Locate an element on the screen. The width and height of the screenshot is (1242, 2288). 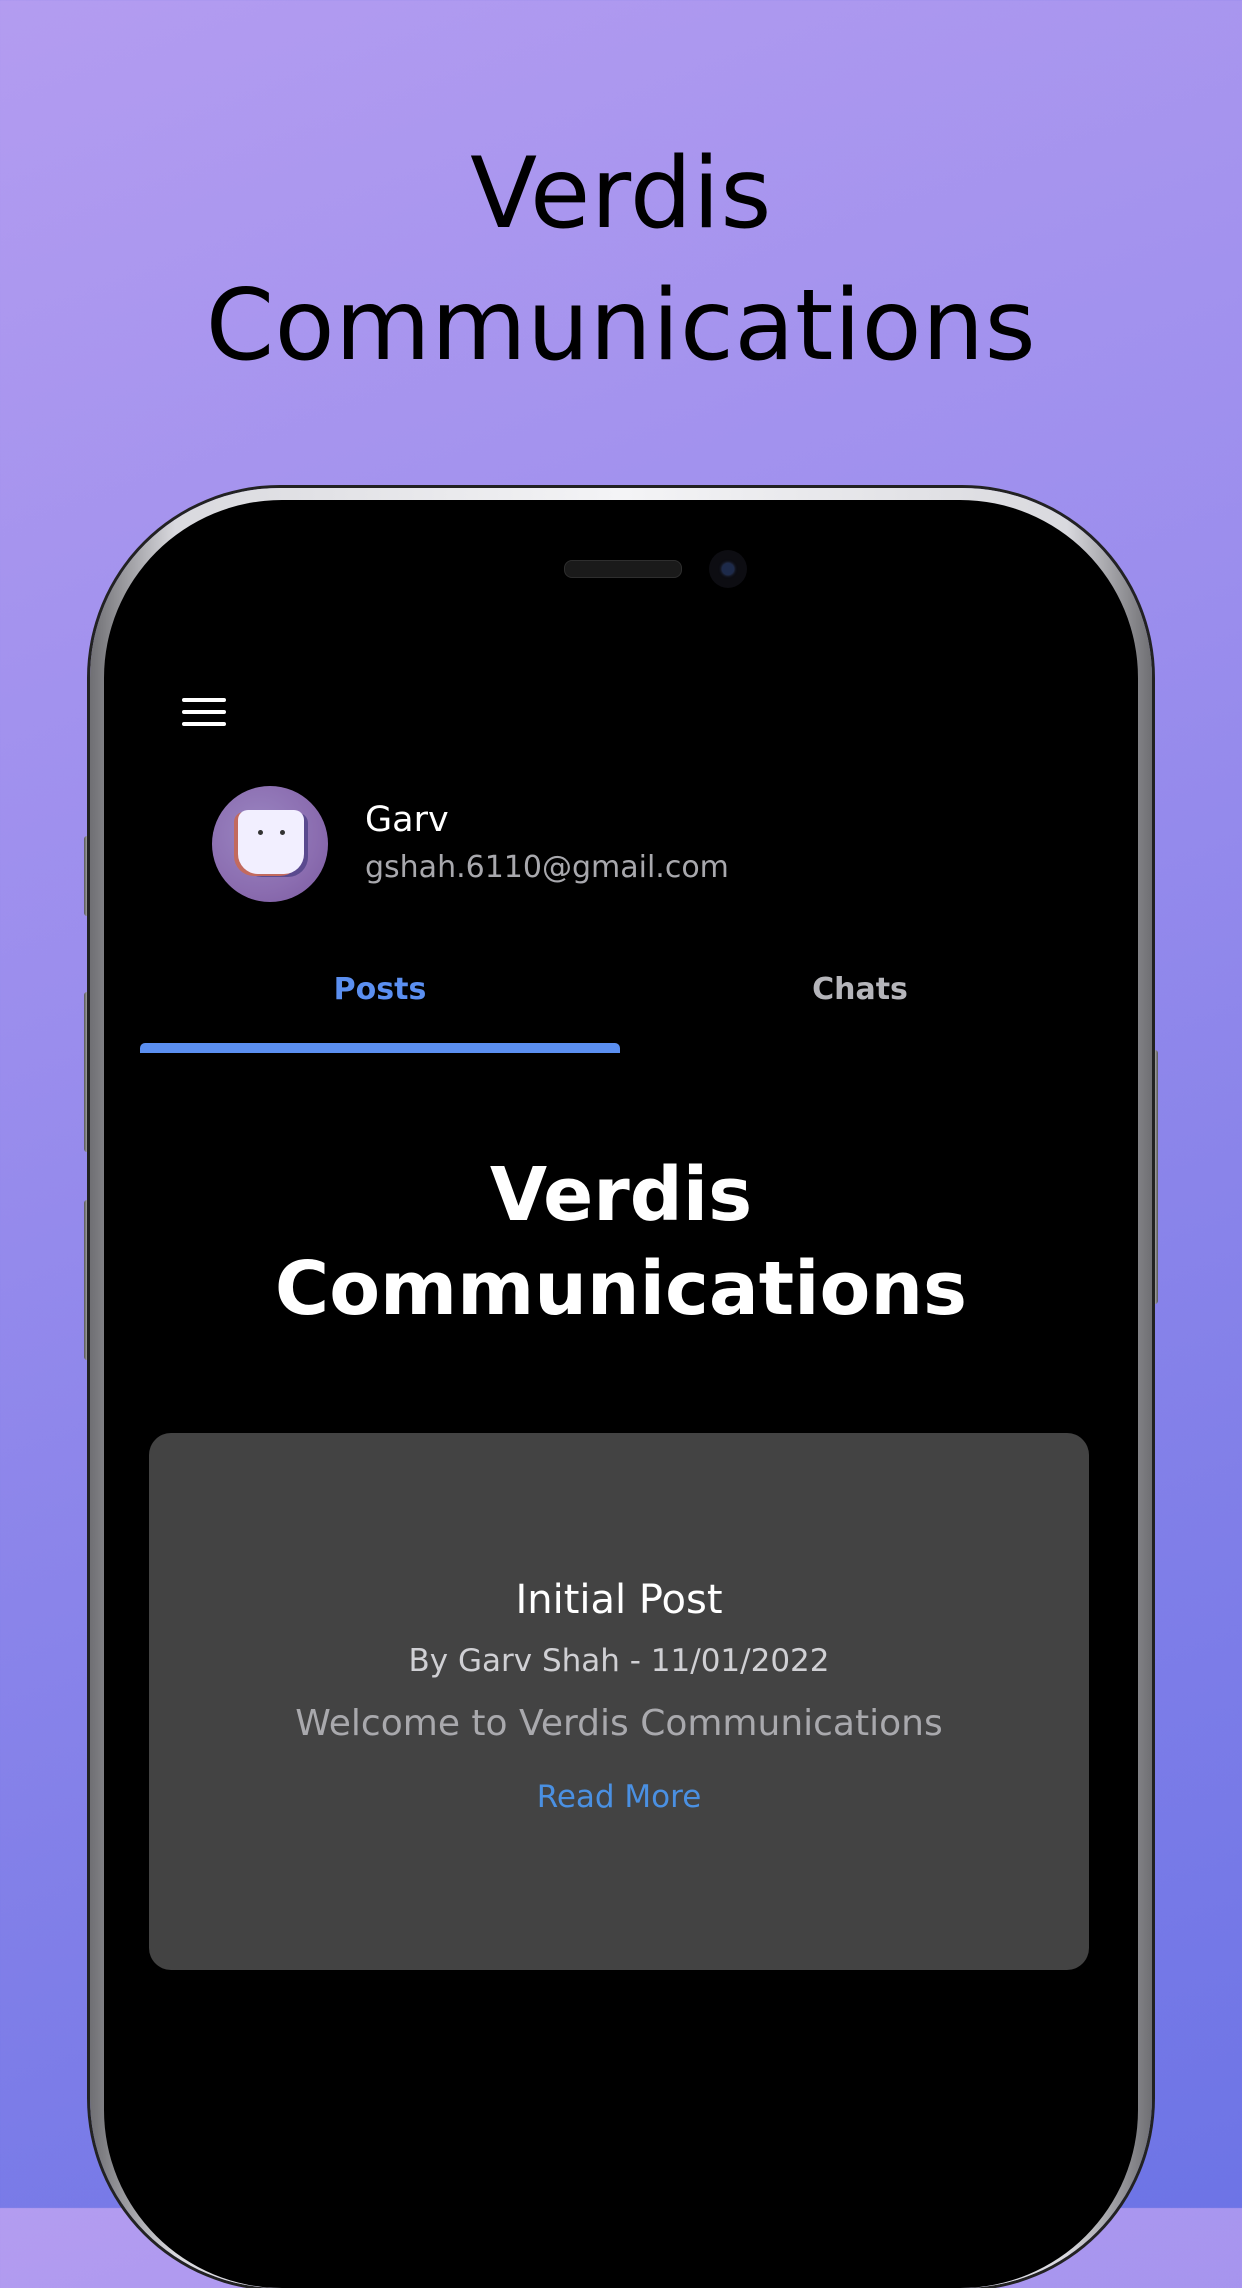
profile-email: gshah.6110@gmail.com is located at coordinates (547, 867).